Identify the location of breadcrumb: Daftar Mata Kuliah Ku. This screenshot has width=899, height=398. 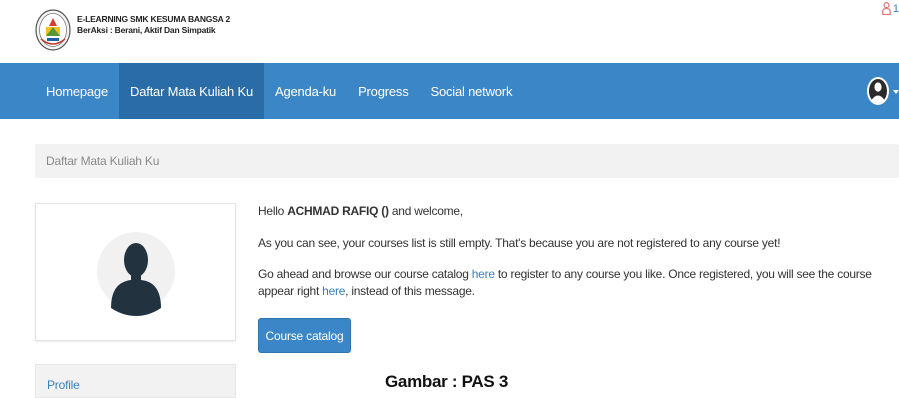
(467, 161).